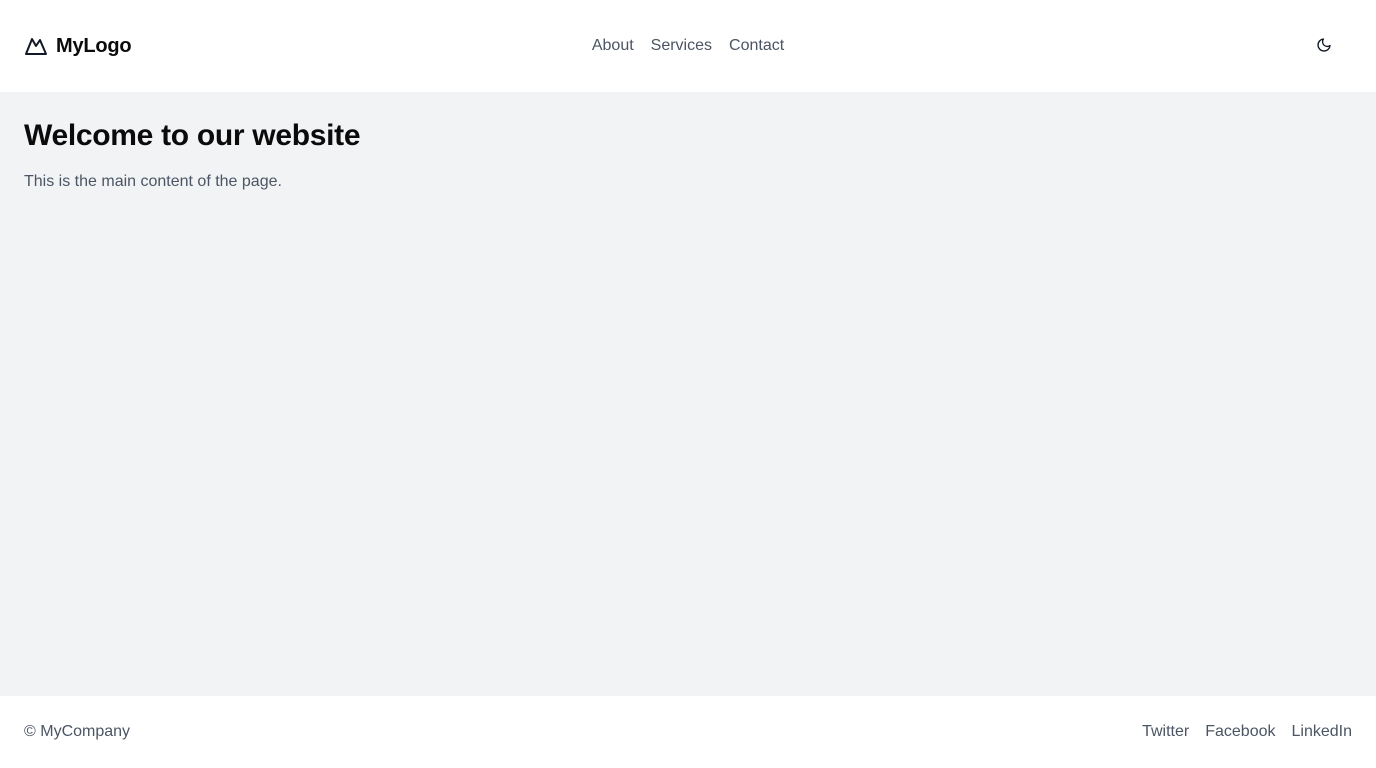  What do you see at coordinates (613, 46) in the screenshot?
I see `nav-link-about: About` at bounding box center [613, 46].